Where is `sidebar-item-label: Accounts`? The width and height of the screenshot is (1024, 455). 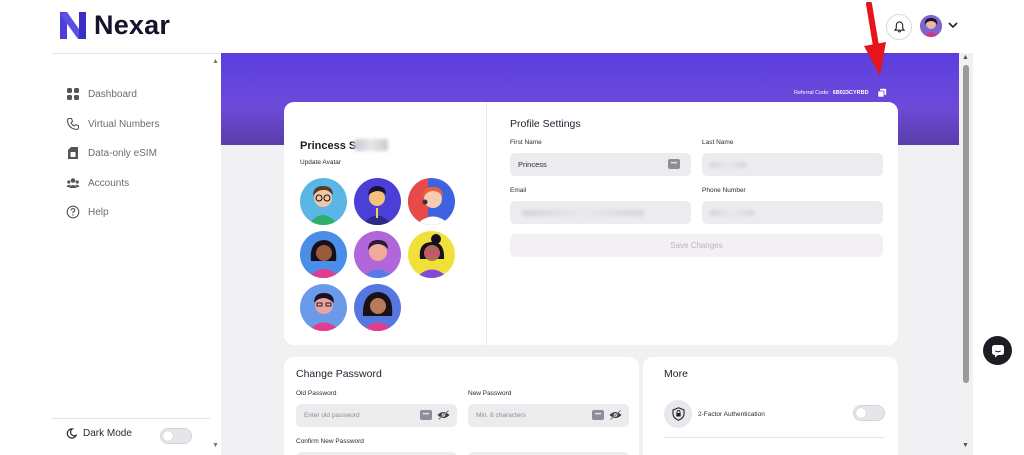
sidebar-item-label: Accounts is located at coordinates (109, 183).